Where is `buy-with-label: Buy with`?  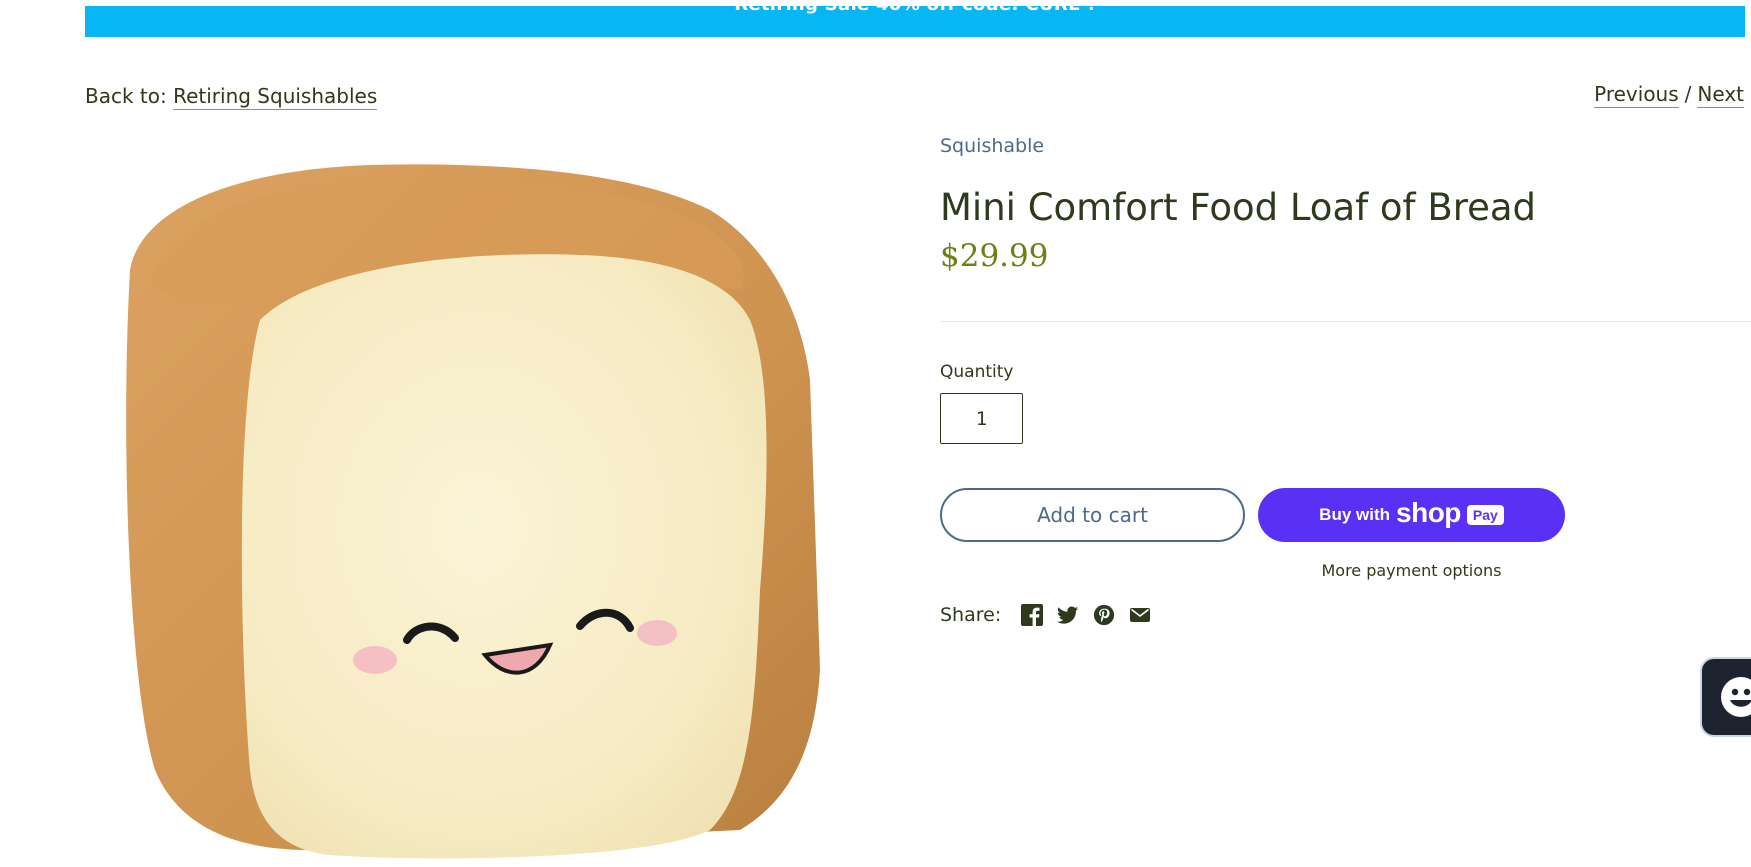 buy-with-label: Buy with is located at coordinates (1355, 514).